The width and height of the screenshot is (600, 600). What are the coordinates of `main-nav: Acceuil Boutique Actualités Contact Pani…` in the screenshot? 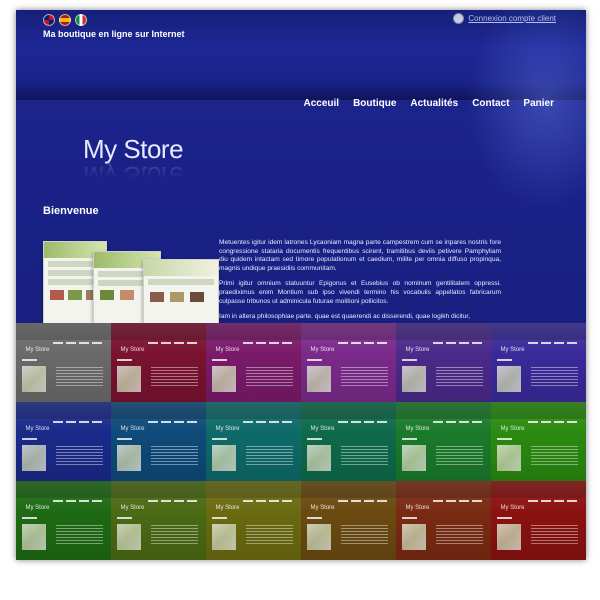 It's located at (428, 103).